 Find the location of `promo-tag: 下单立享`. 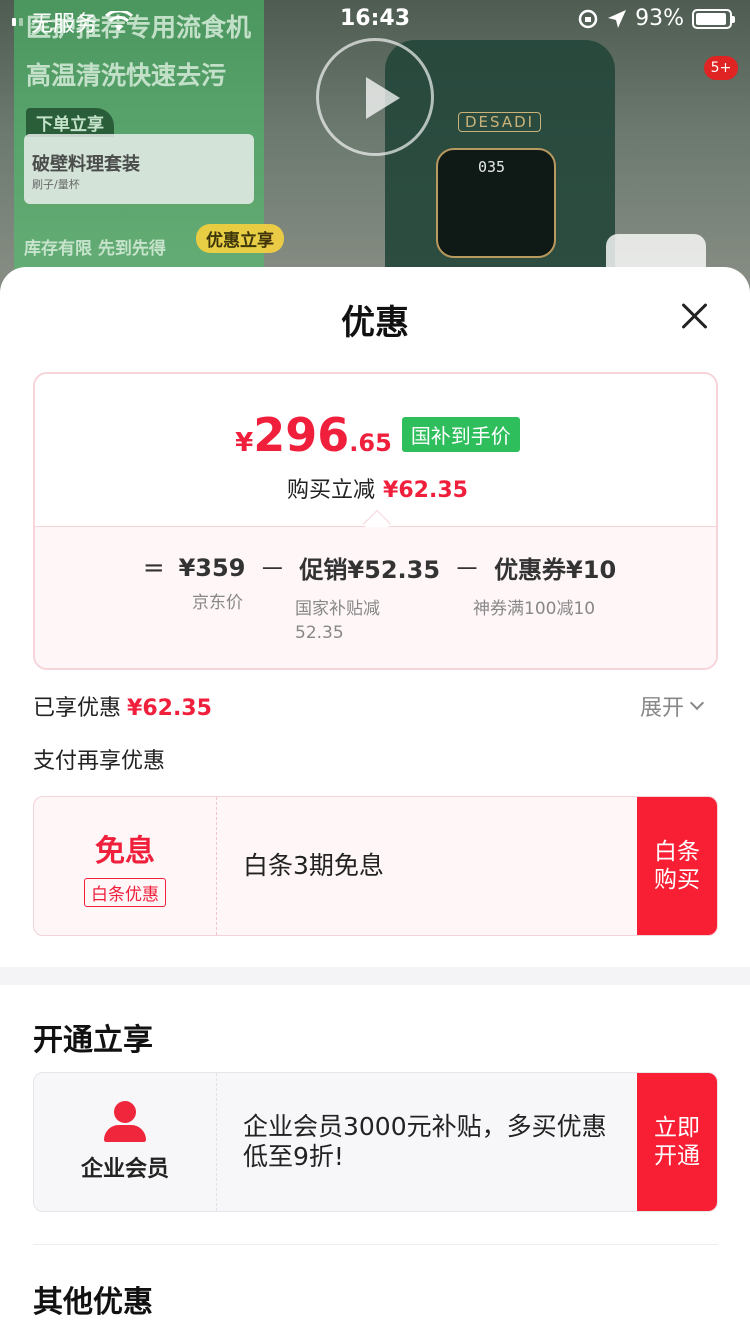

promo-tag: 下单立享 is located at coordinates (70, 122).